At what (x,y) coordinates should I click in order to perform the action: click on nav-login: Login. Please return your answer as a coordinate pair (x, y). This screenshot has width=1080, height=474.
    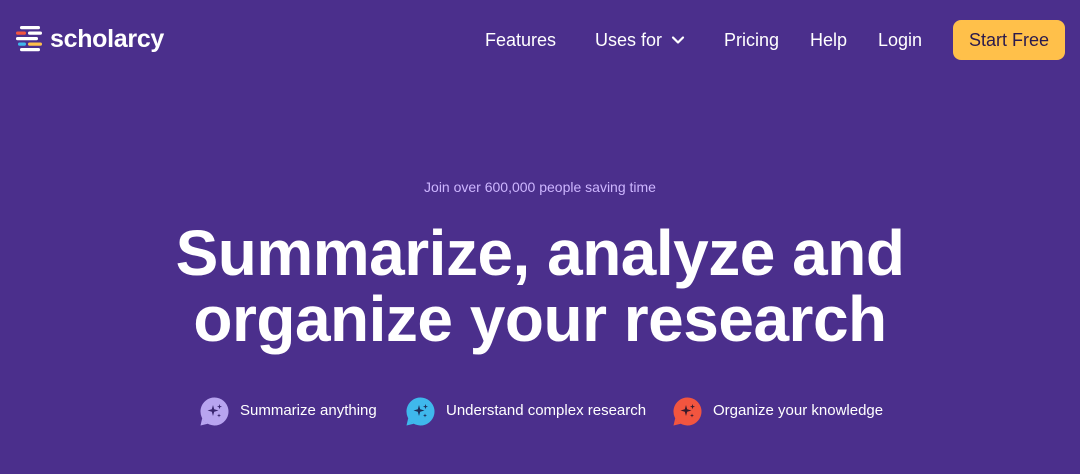
    Looking at the image, I should click on (900, 40).